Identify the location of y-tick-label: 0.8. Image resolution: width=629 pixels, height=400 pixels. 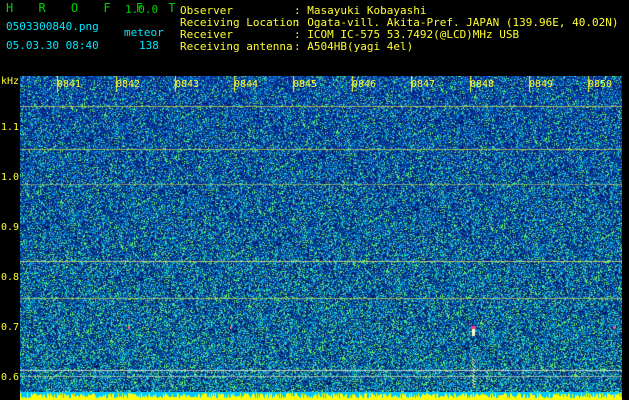
(10, 277).